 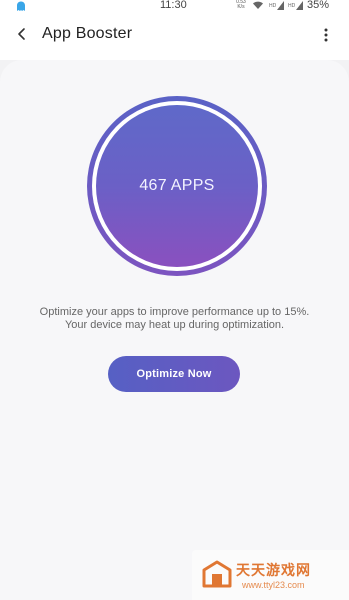 I want to click on status-indicators: 0.53 K/s HD HD 35%, so click(x=282, y=5).